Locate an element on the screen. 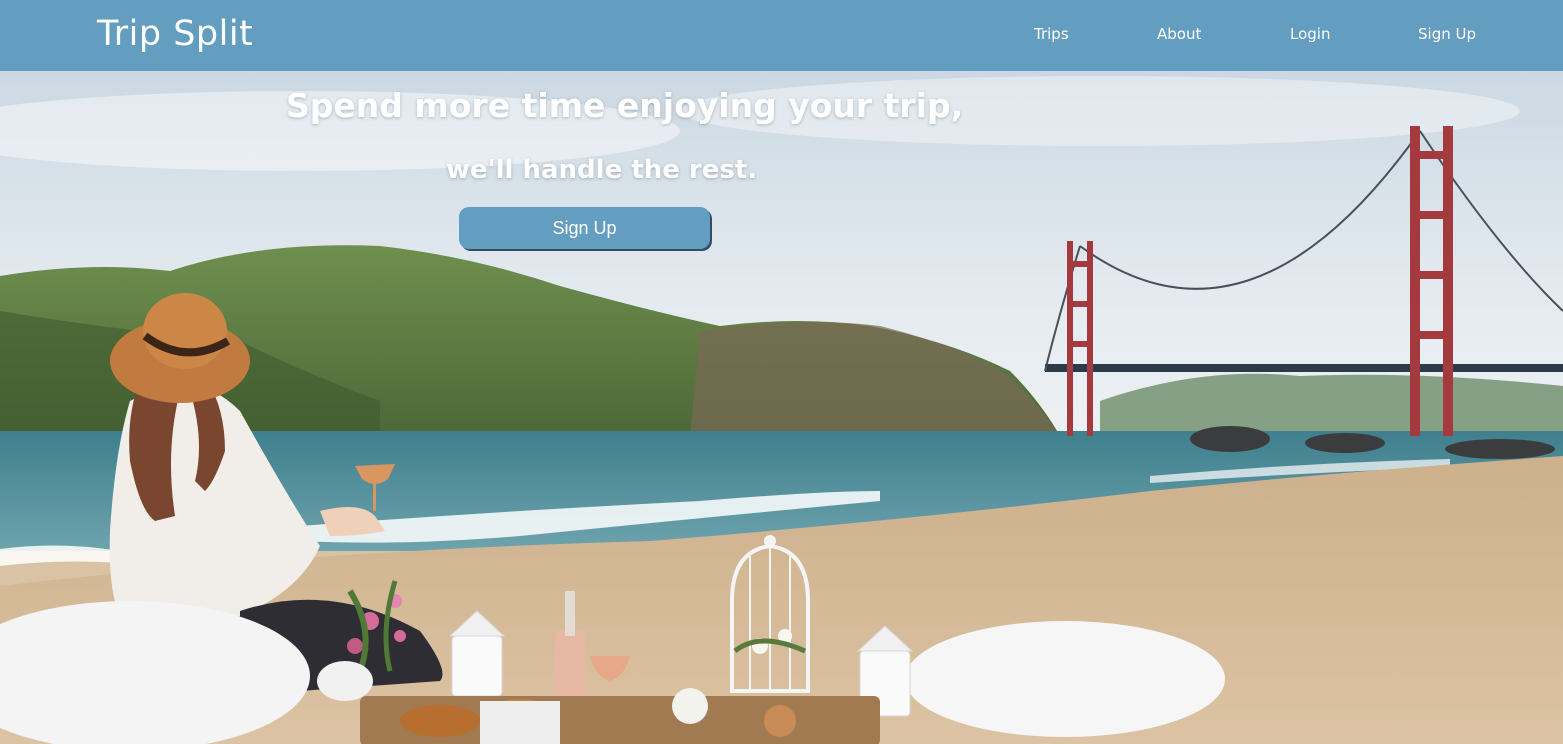  top-navbar: Trip Split Trips About Login Sign Up is located at coordinates (781, 35).